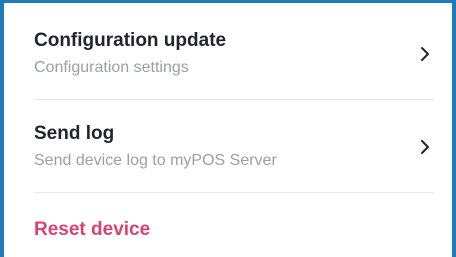  I want to click on divider, so click(234, 192).